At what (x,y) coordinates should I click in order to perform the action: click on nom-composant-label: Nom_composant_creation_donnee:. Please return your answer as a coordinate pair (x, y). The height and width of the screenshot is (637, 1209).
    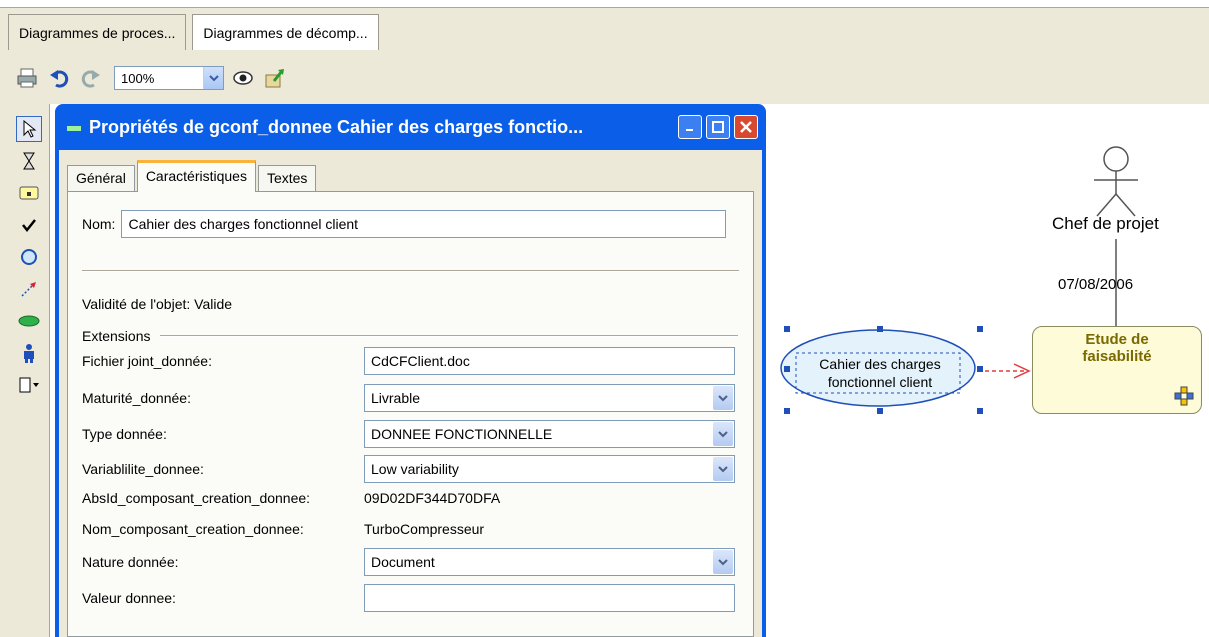
    Looking at the image, I should click on (193, 529).